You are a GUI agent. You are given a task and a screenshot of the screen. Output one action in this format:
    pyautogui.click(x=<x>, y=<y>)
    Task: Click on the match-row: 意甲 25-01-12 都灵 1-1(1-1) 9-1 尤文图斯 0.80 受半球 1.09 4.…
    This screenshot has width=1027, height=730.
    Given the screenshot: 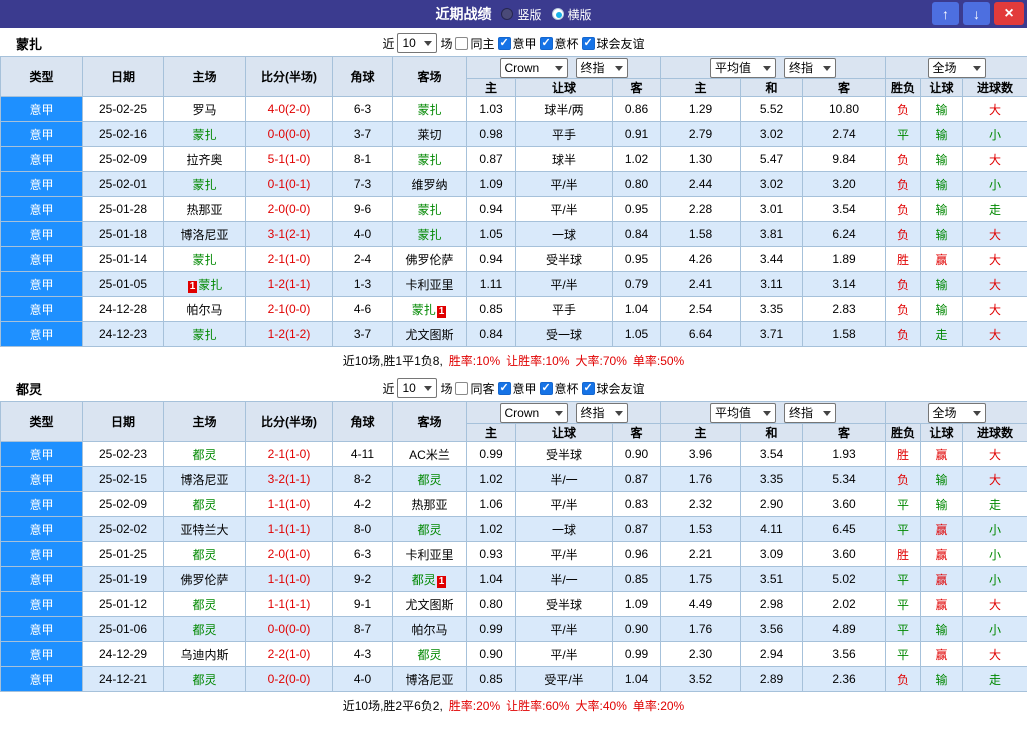 What is the action you would take?
    pyautogui.click(x=513, y=604)
    